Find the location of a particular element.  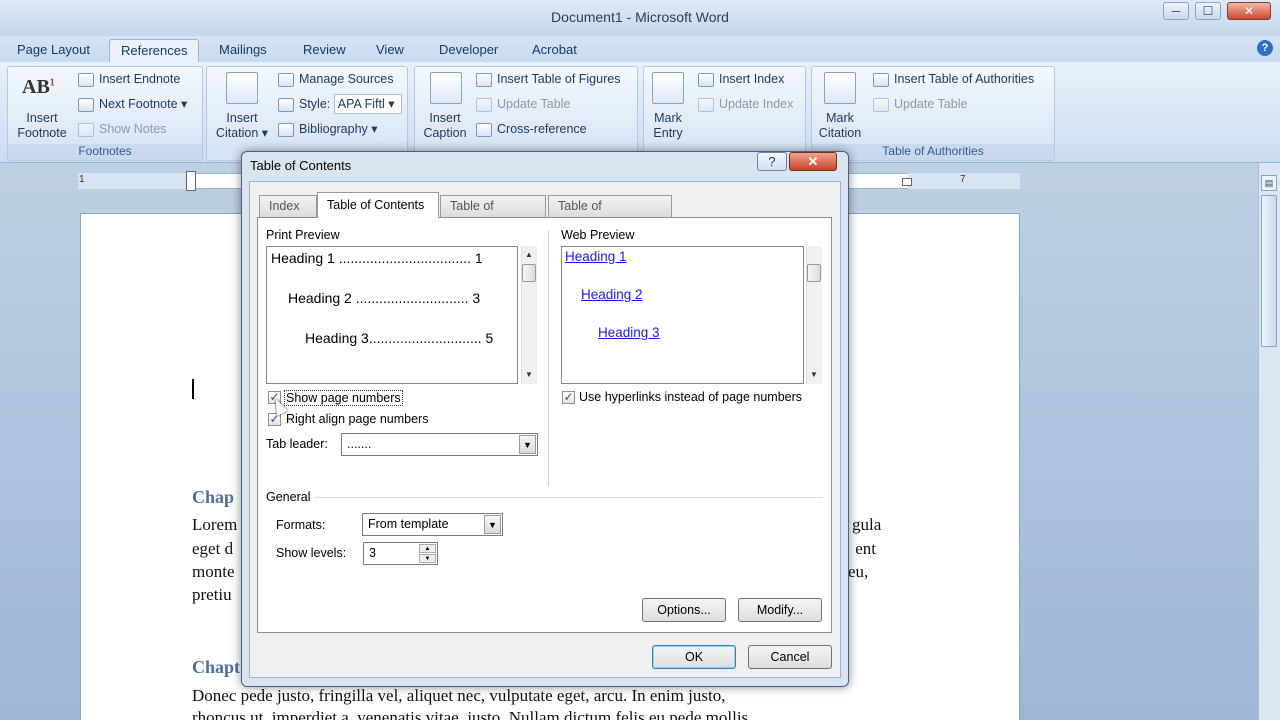

tab-developer: Developer is located at coordinates (468, 50).